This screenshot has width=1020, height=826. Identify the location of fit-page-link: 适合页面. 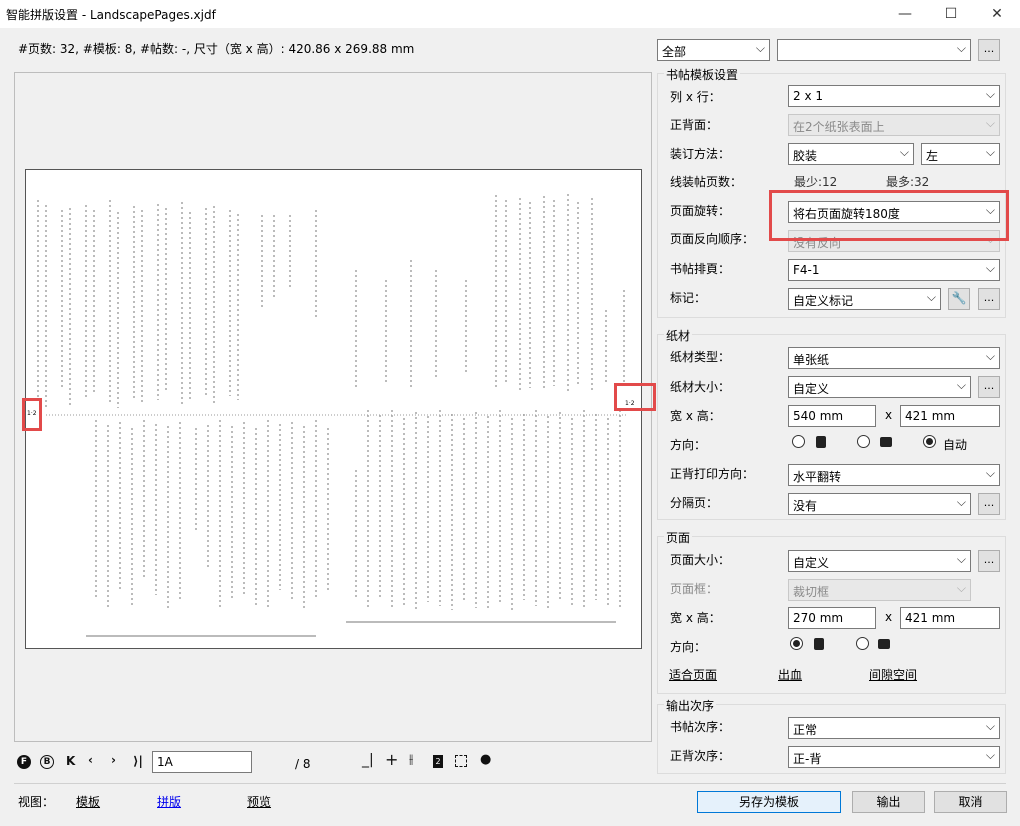
(693, 674).